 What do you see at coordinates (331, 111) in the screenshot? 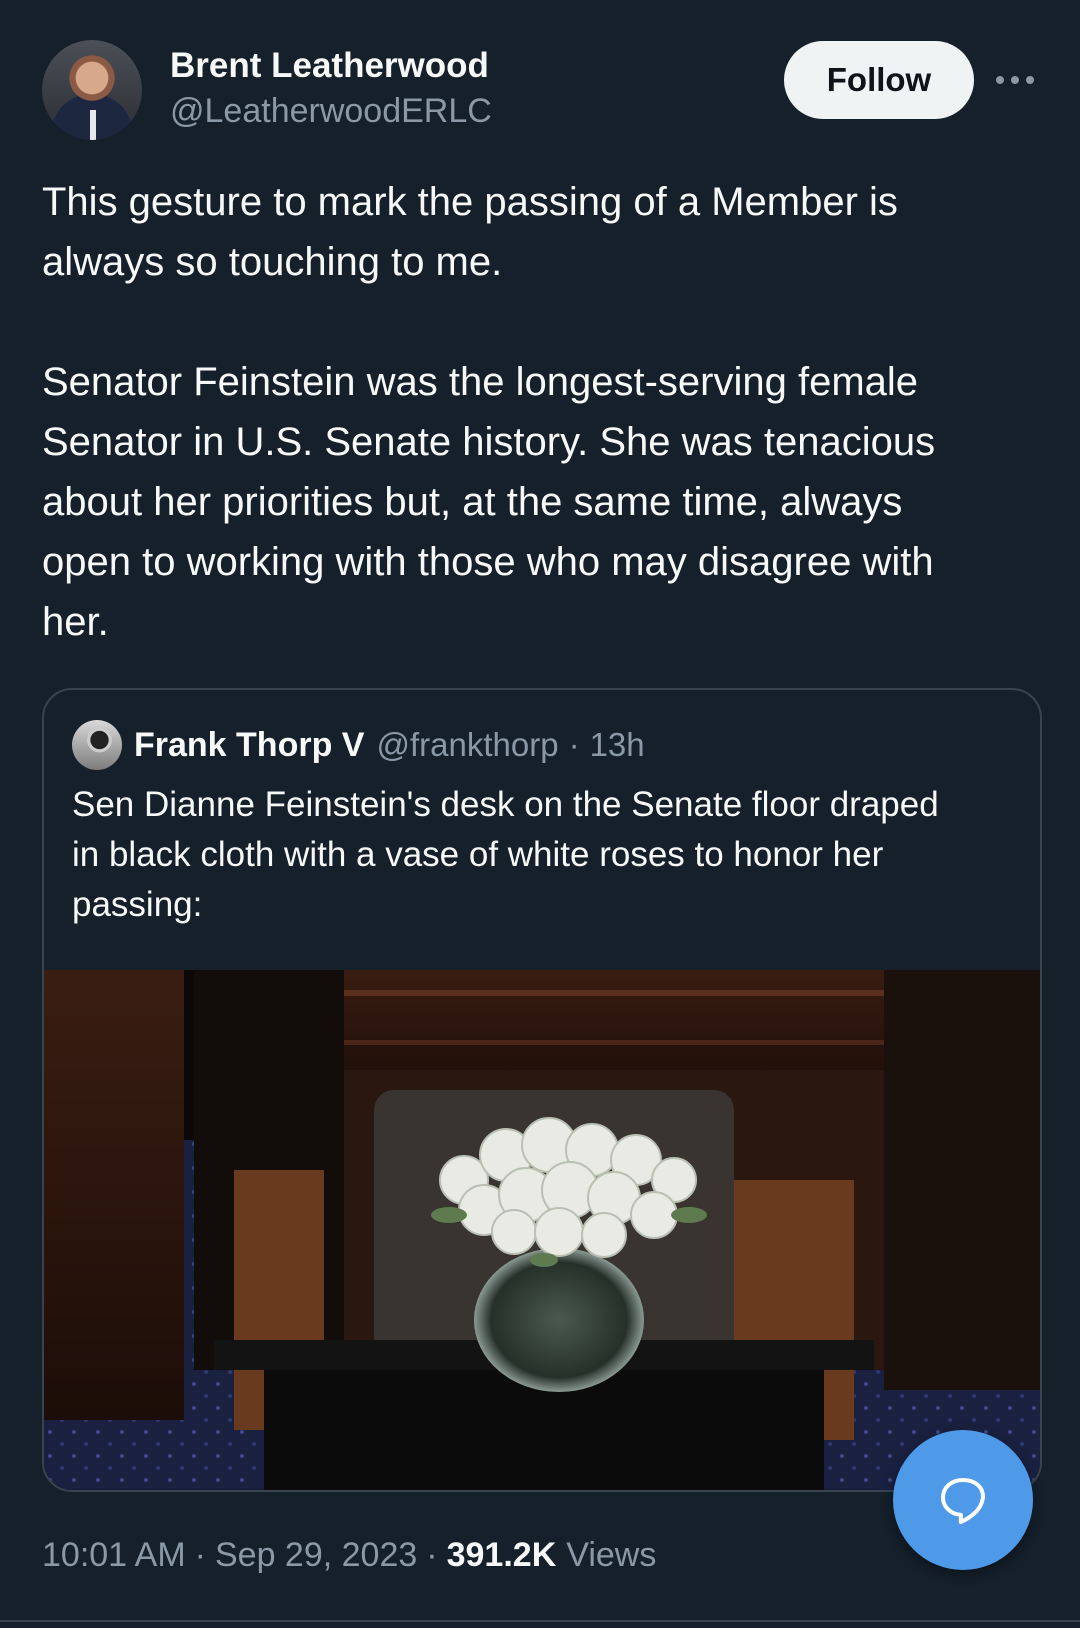
I see `author-handle: @LeatherwoodERLC` at bounding box center [331, 111].